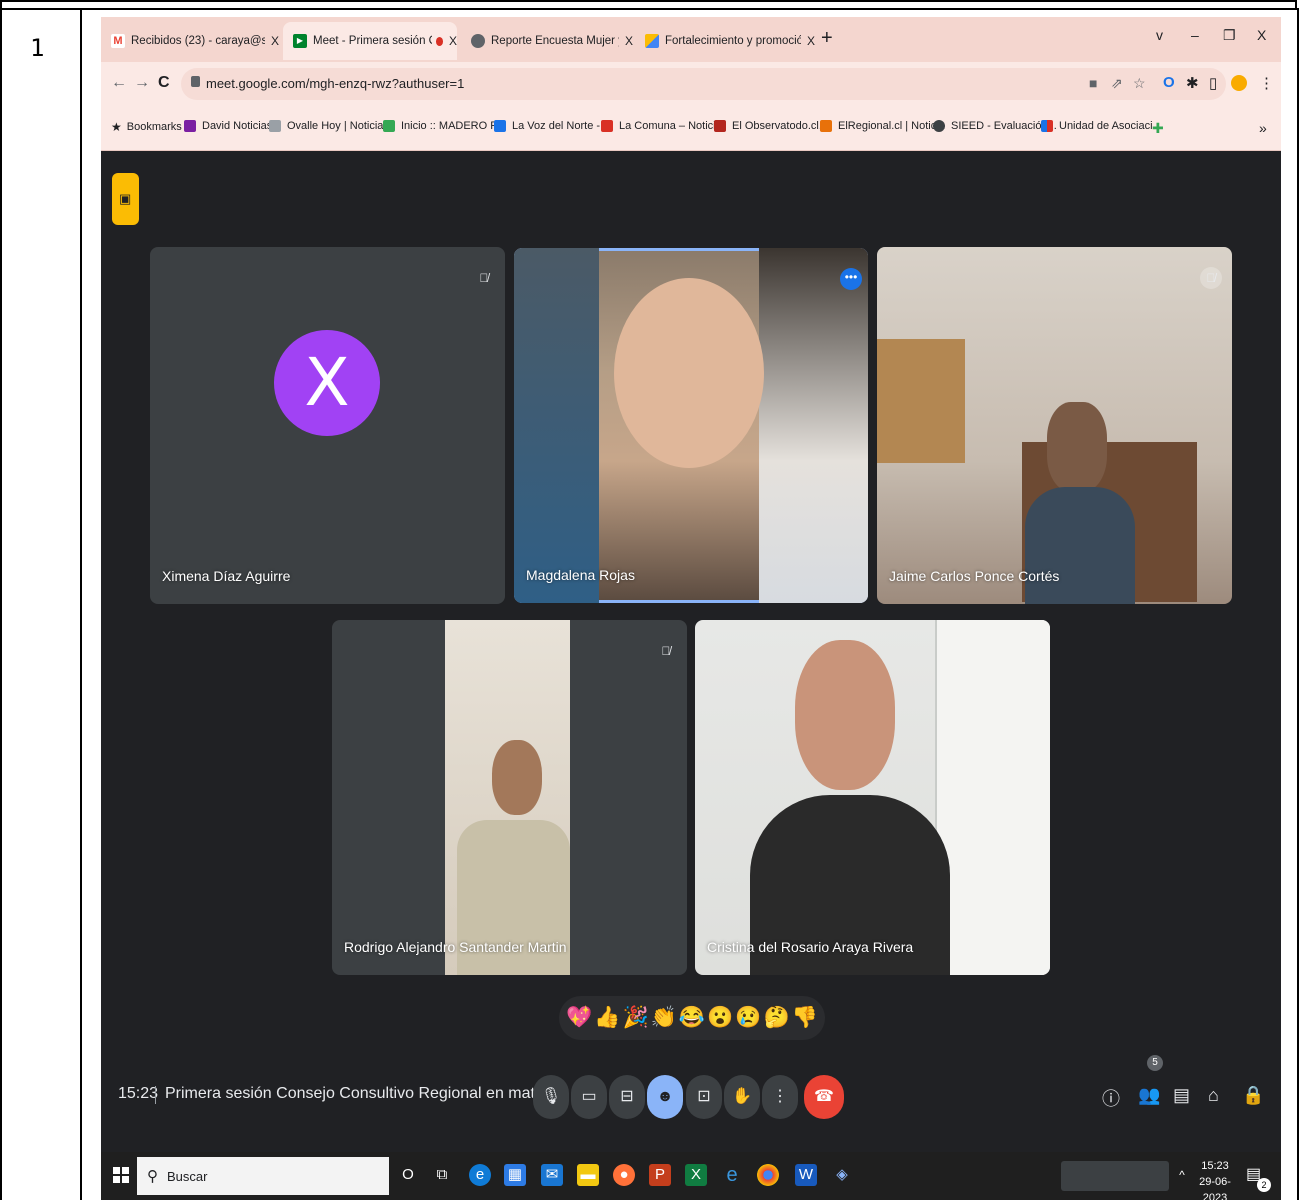 The height and width of the screenshot is (1200, 1299). Describe the element at coordinates (635, 1018) in the screenshot. I see `reaction-party-icon: 🎉` at that location.